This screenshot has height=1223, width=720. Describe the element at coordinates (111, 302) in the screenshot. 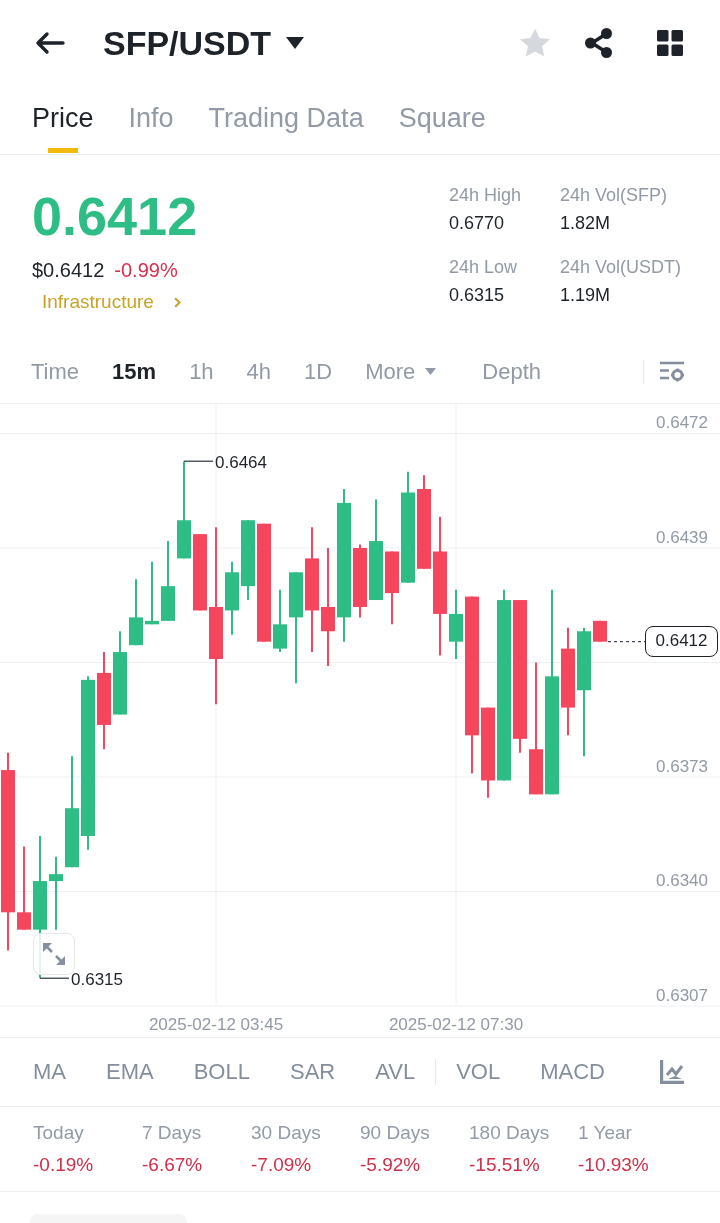

I see `category-link: Infrastructure` at that location.